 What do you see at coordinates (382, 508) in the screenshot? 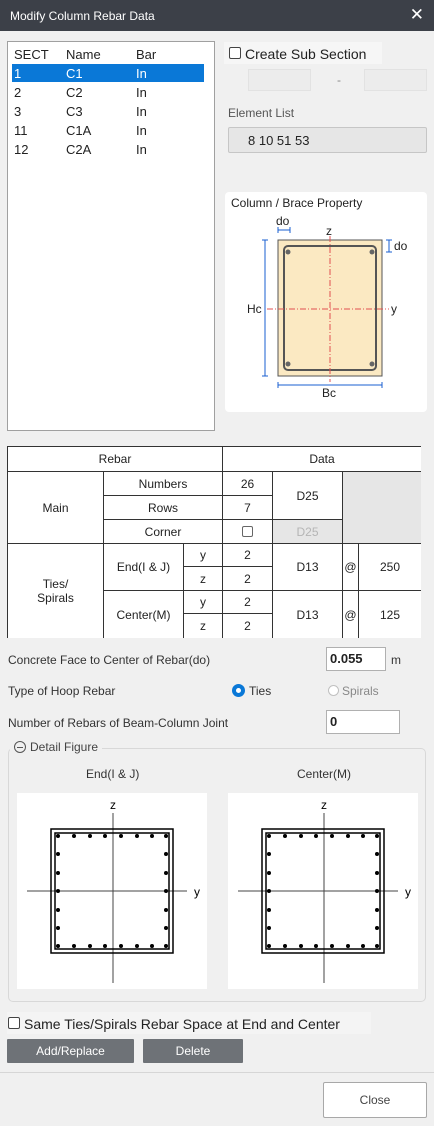
I see `main-empty` at bounding box center [382, 508].